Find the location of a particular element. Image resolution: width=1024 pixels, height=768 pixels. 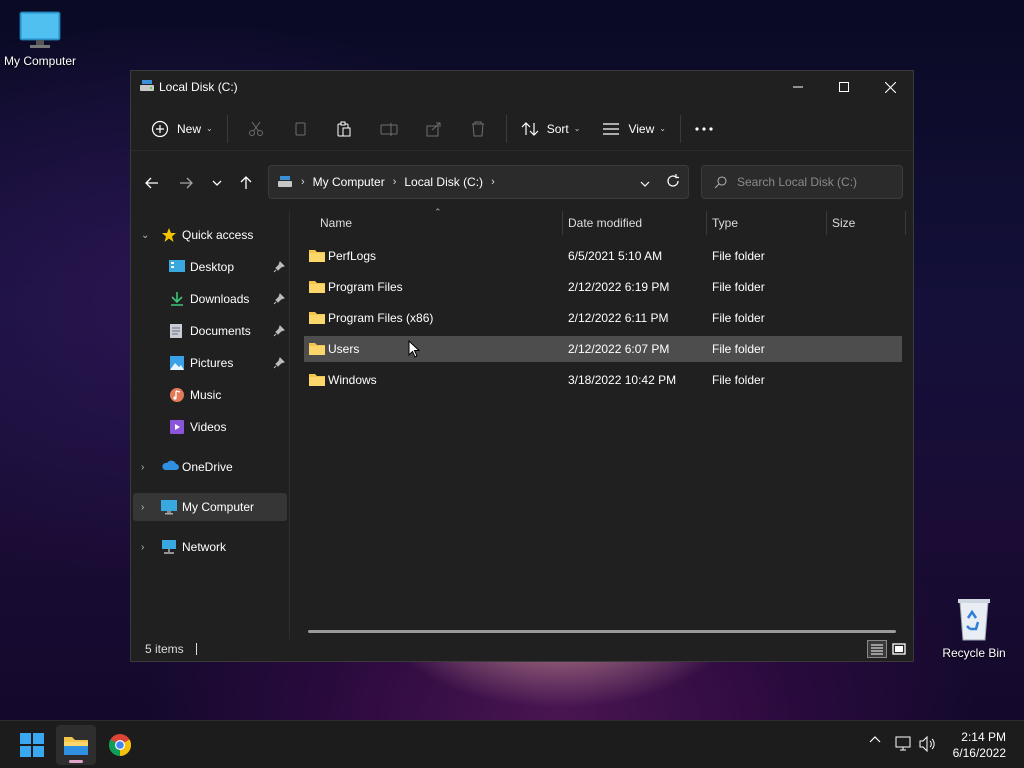

file-explorer-taskbar-button is located at coordinates (76, 745).